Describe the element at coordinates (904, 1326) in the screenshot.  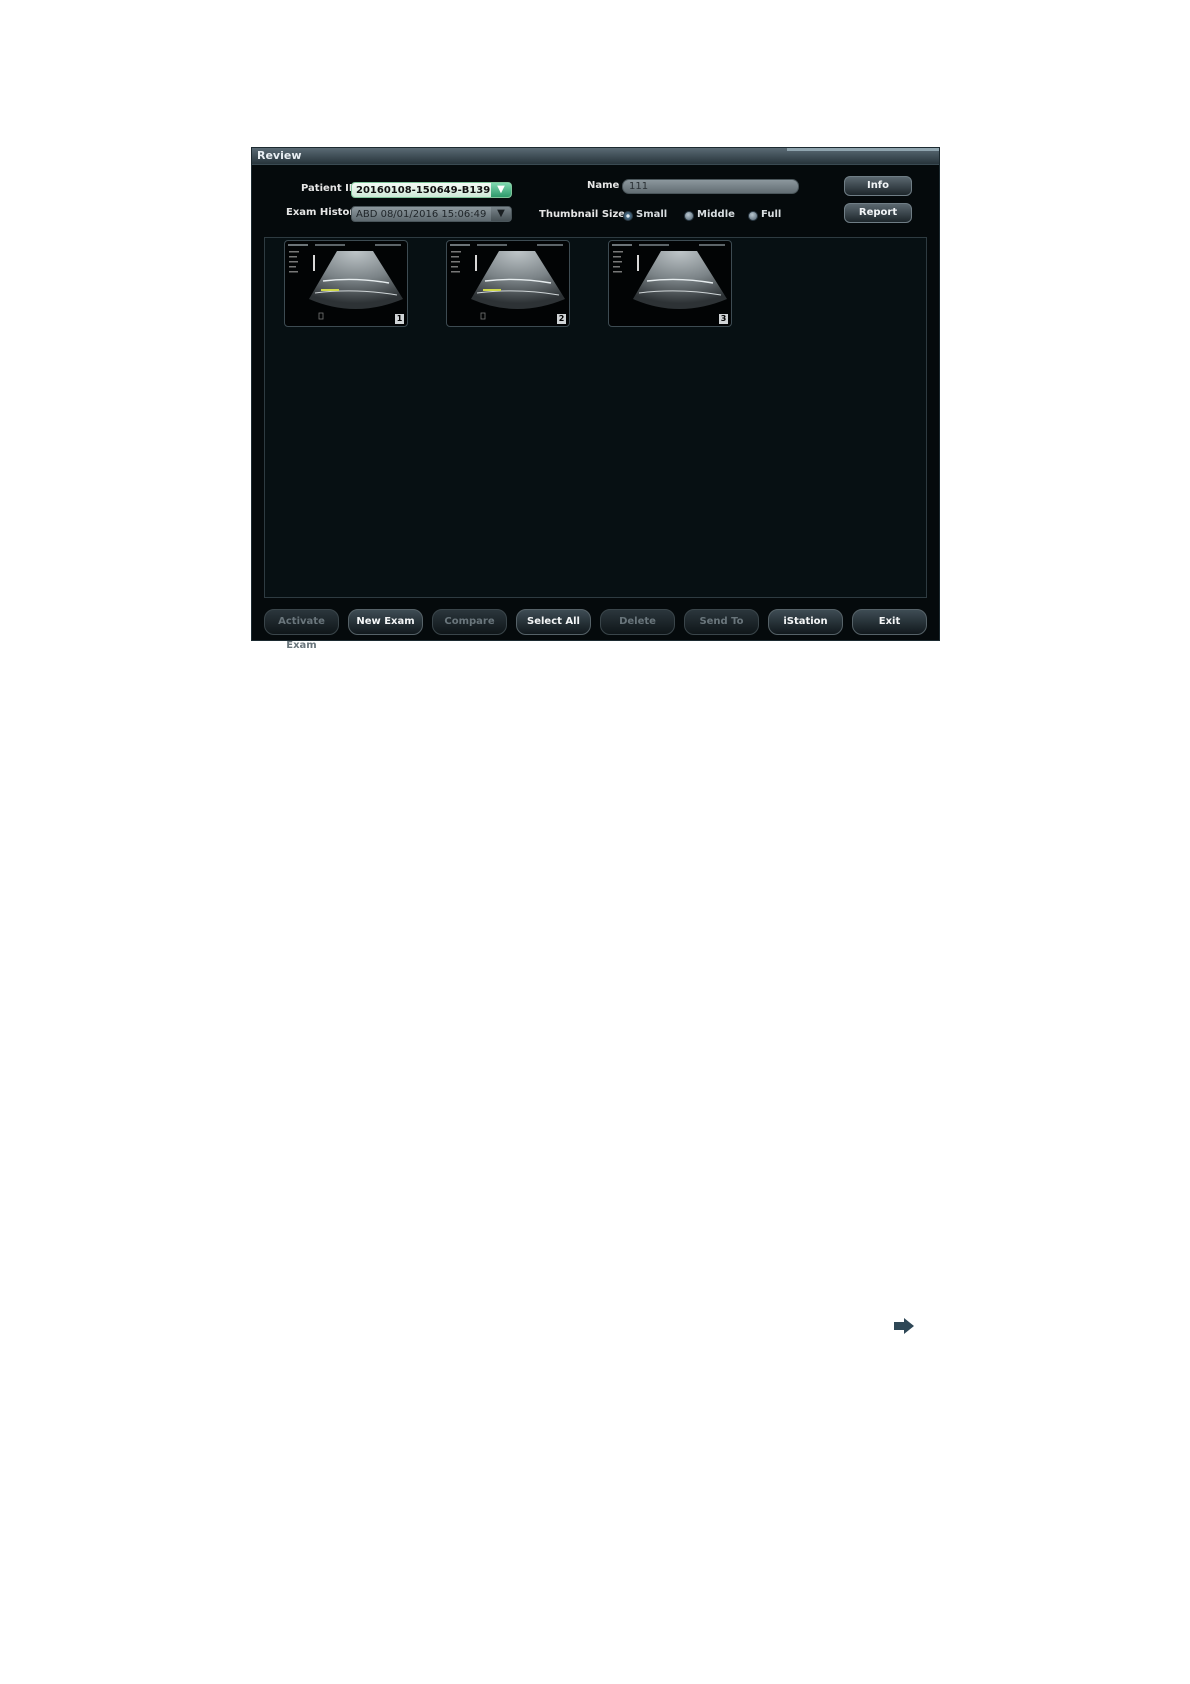
I see `arrow-right-icon` at that location.